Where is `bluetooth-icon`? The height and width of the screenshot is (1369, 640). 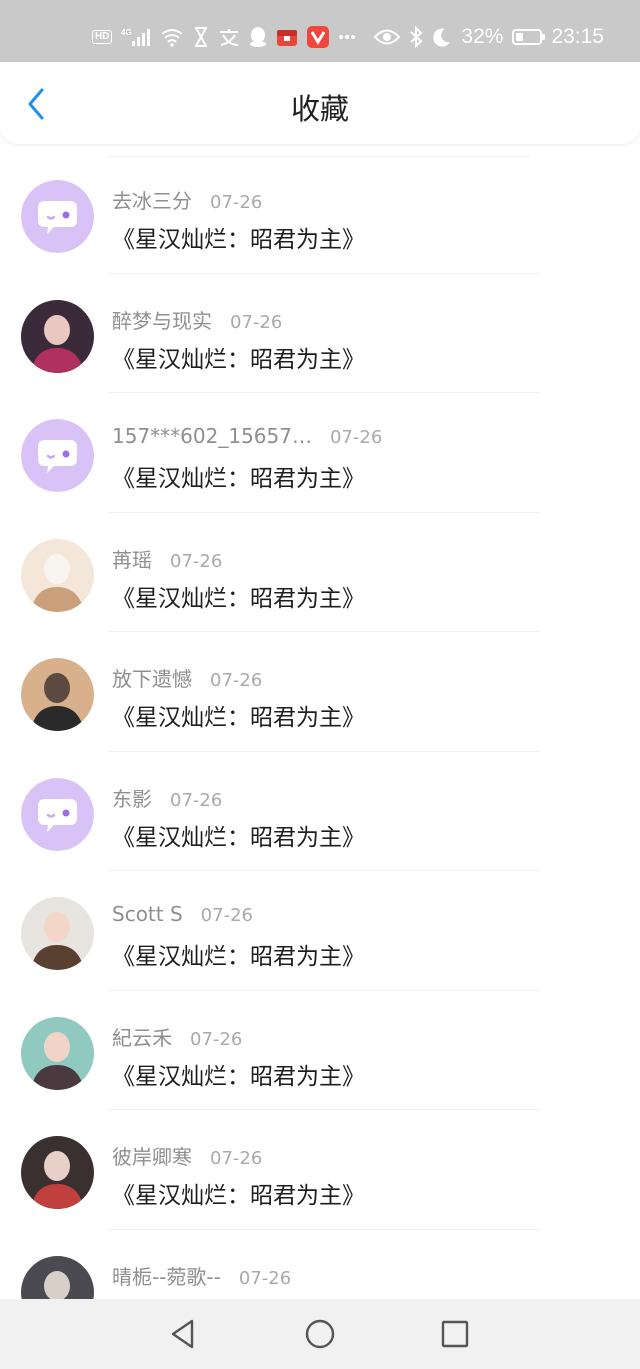 bluetooth-icon is located at coordinates (416, 37).